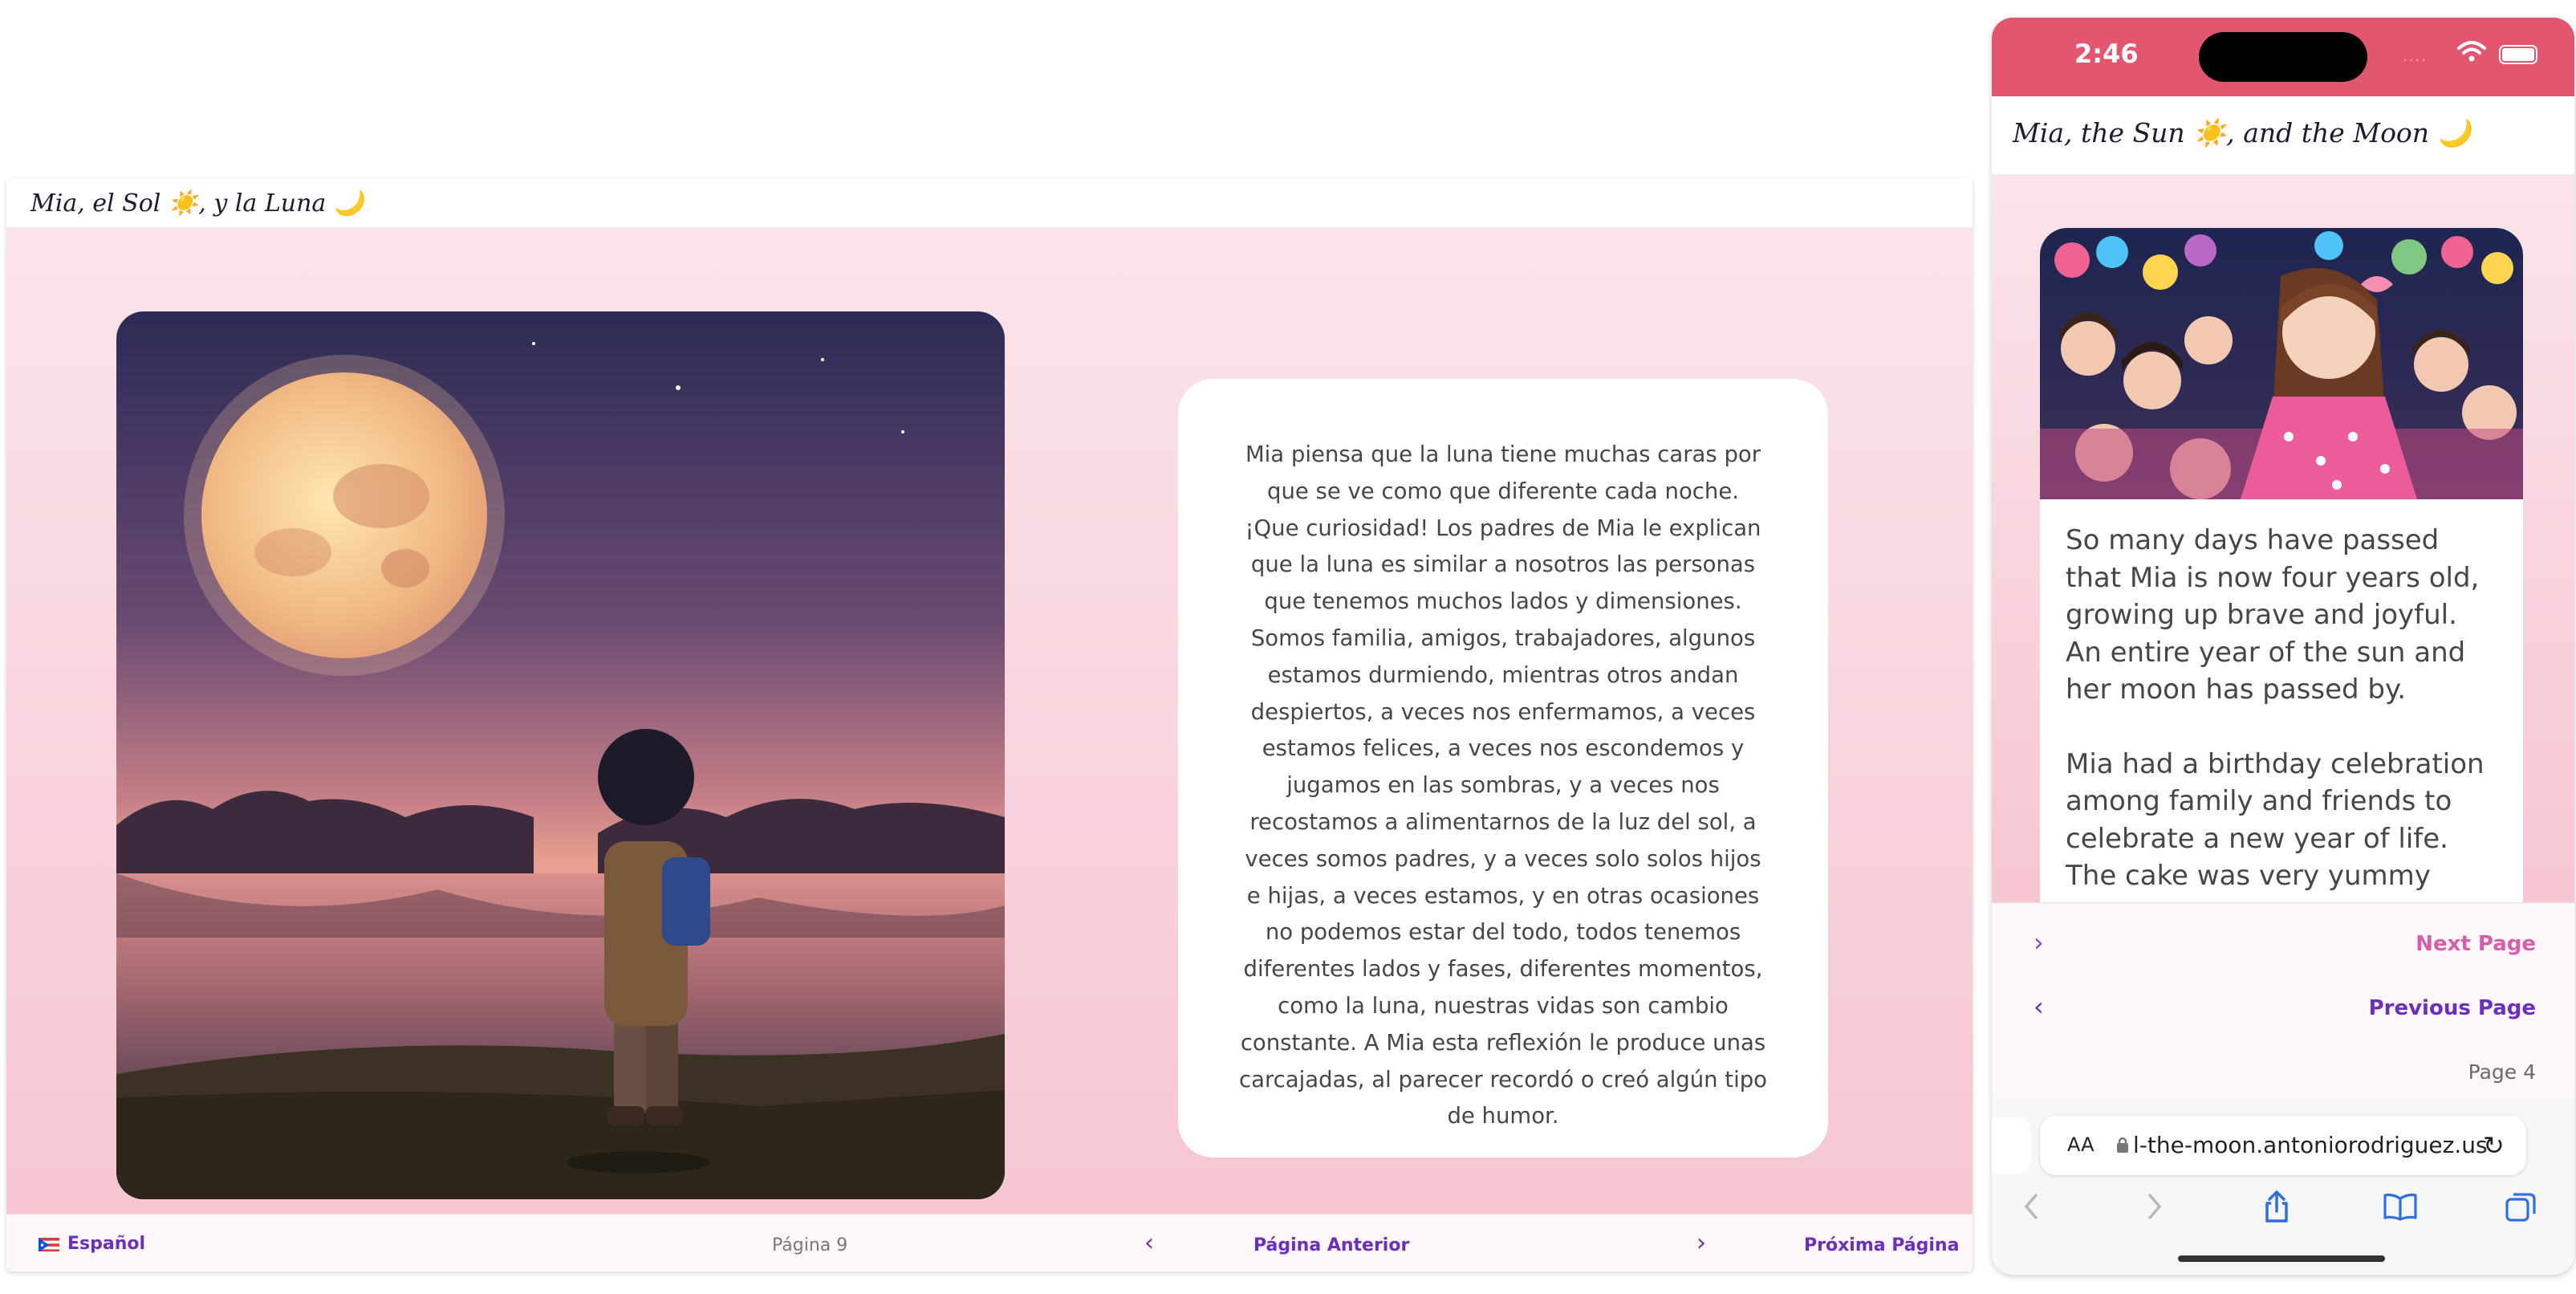 The width and height of the screenshot is (2576, 1294). I want to click on language-label: Español, so click(107, 1244).